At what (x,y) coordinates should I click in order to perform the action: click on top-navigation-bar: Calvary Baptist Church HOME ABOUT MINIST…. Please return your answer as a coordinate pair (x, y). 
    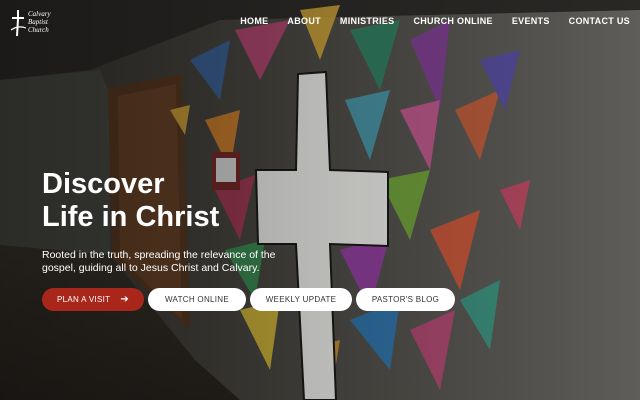
    Looking at the image, I should click on (320, 22).